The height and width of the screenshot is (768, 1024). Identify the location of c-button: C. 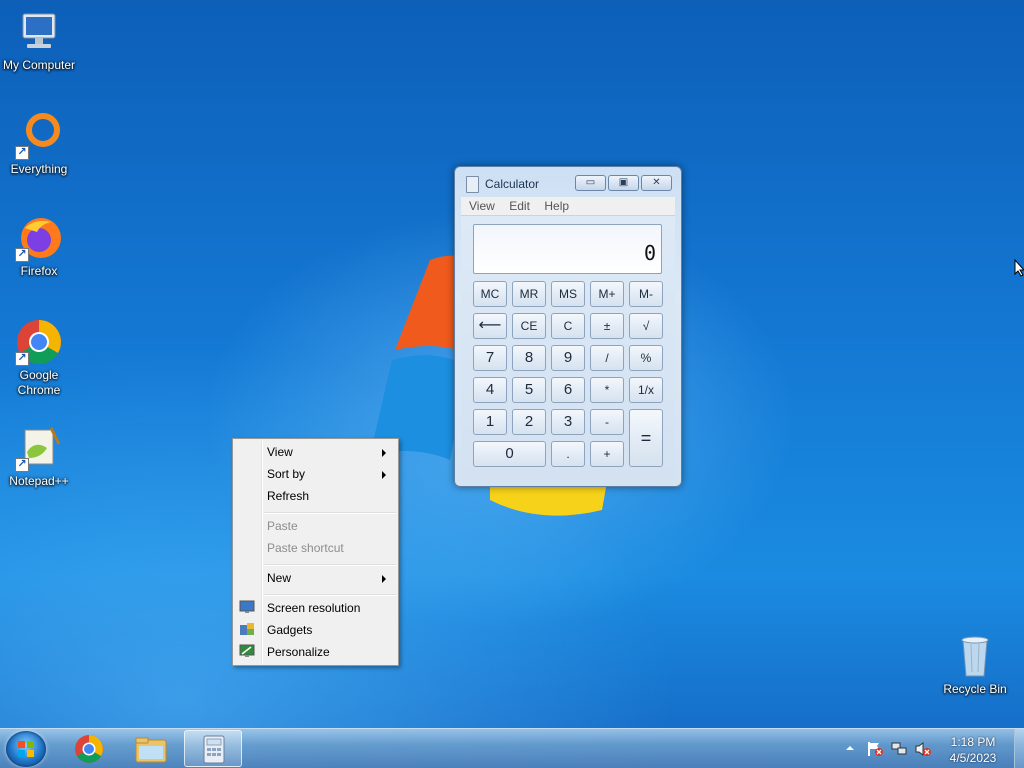
(568, 326).